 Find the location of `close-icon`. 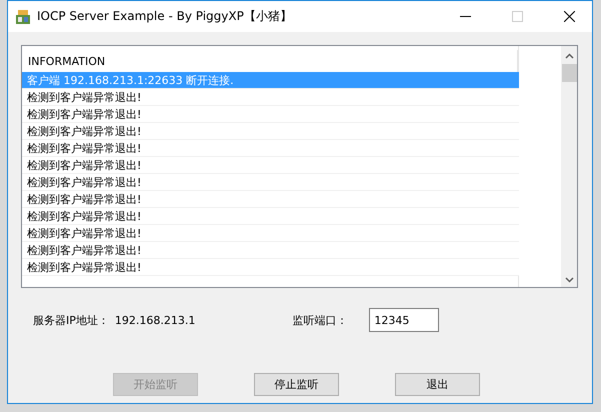

close-icon is located at coordinates (569, 16).